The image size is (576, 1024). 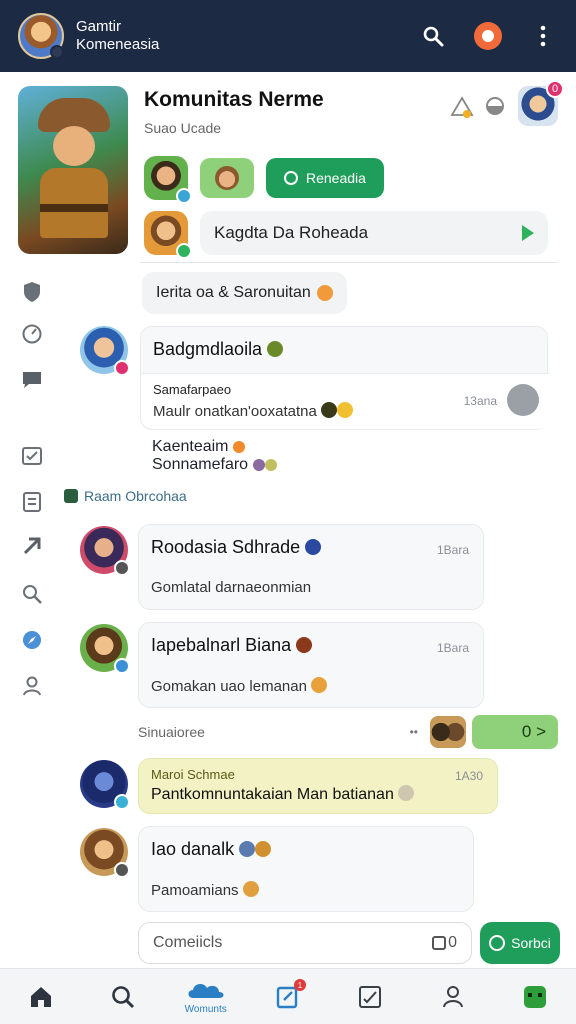 What do you see at coordinates (192, 389) in the screenshot?
I see `reply-title: Samafarpaeo` at bounding box center [192, 389].